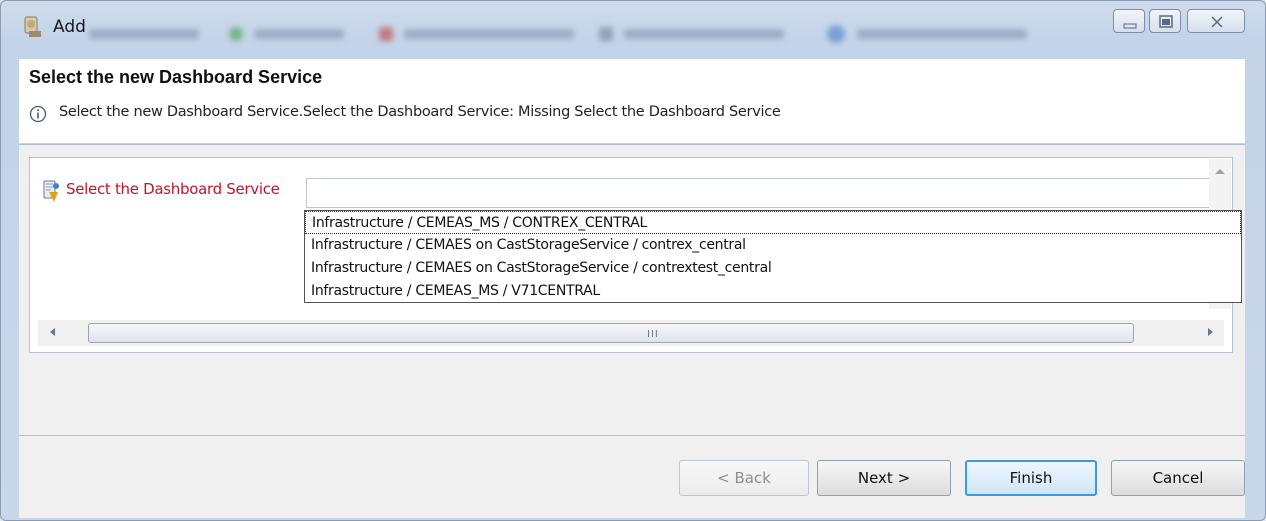 This screenshot has width=1266, height=521. I want to click on close-icon, so click(1217, 22).